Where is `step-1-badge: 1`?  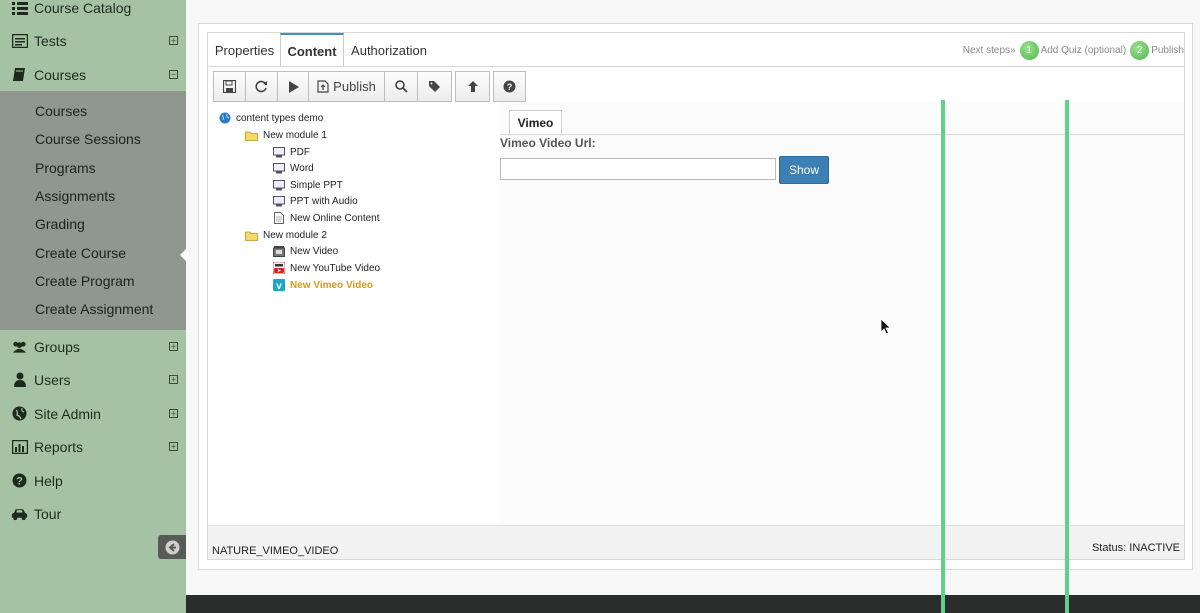
step-1-badge: 1 is located at coordinates (1029, 50).